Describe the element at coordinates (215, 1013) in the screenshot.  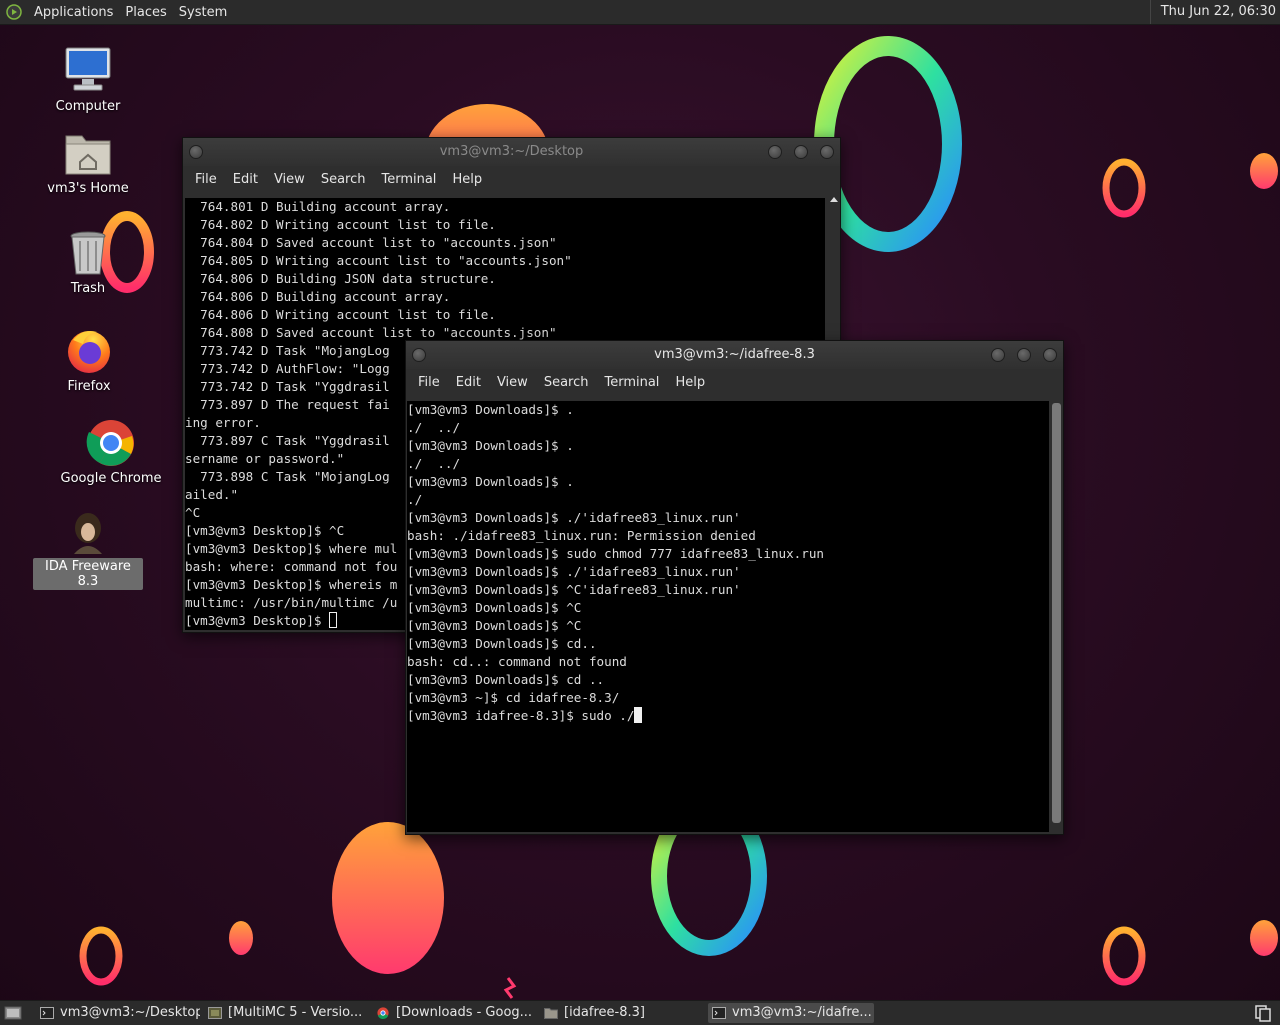
I see `multimc-icon` at that location.